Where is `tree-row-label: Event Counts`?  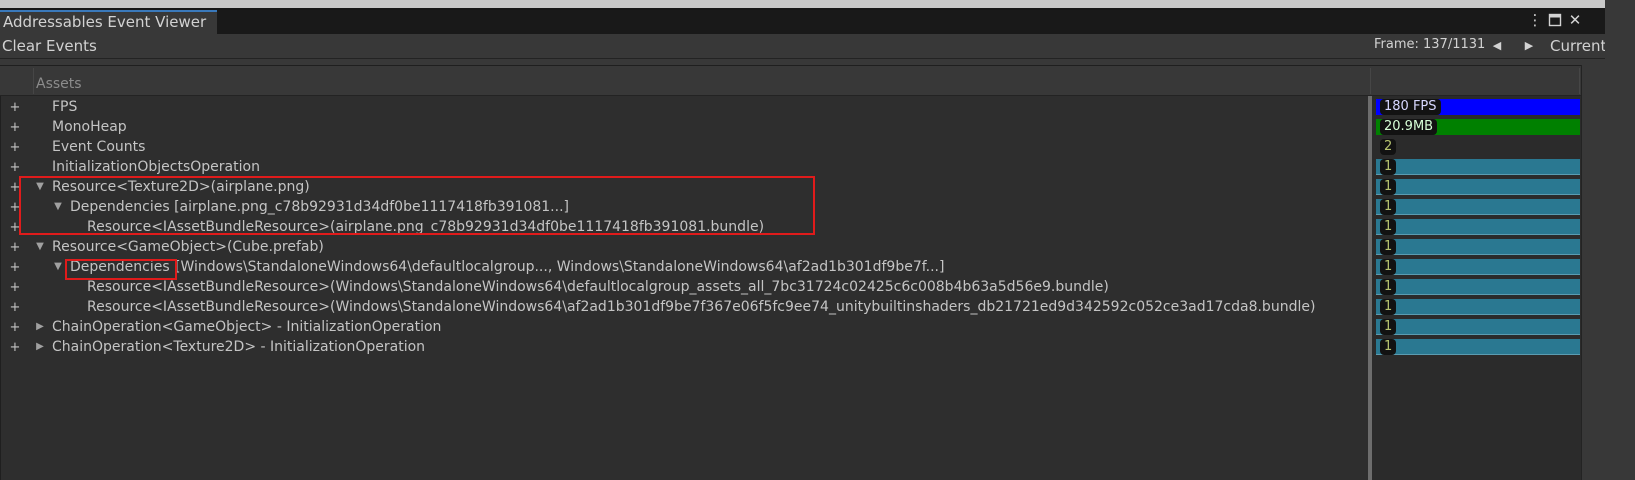
tree-row-label: Event Counts is located at coordinates (99, 147).